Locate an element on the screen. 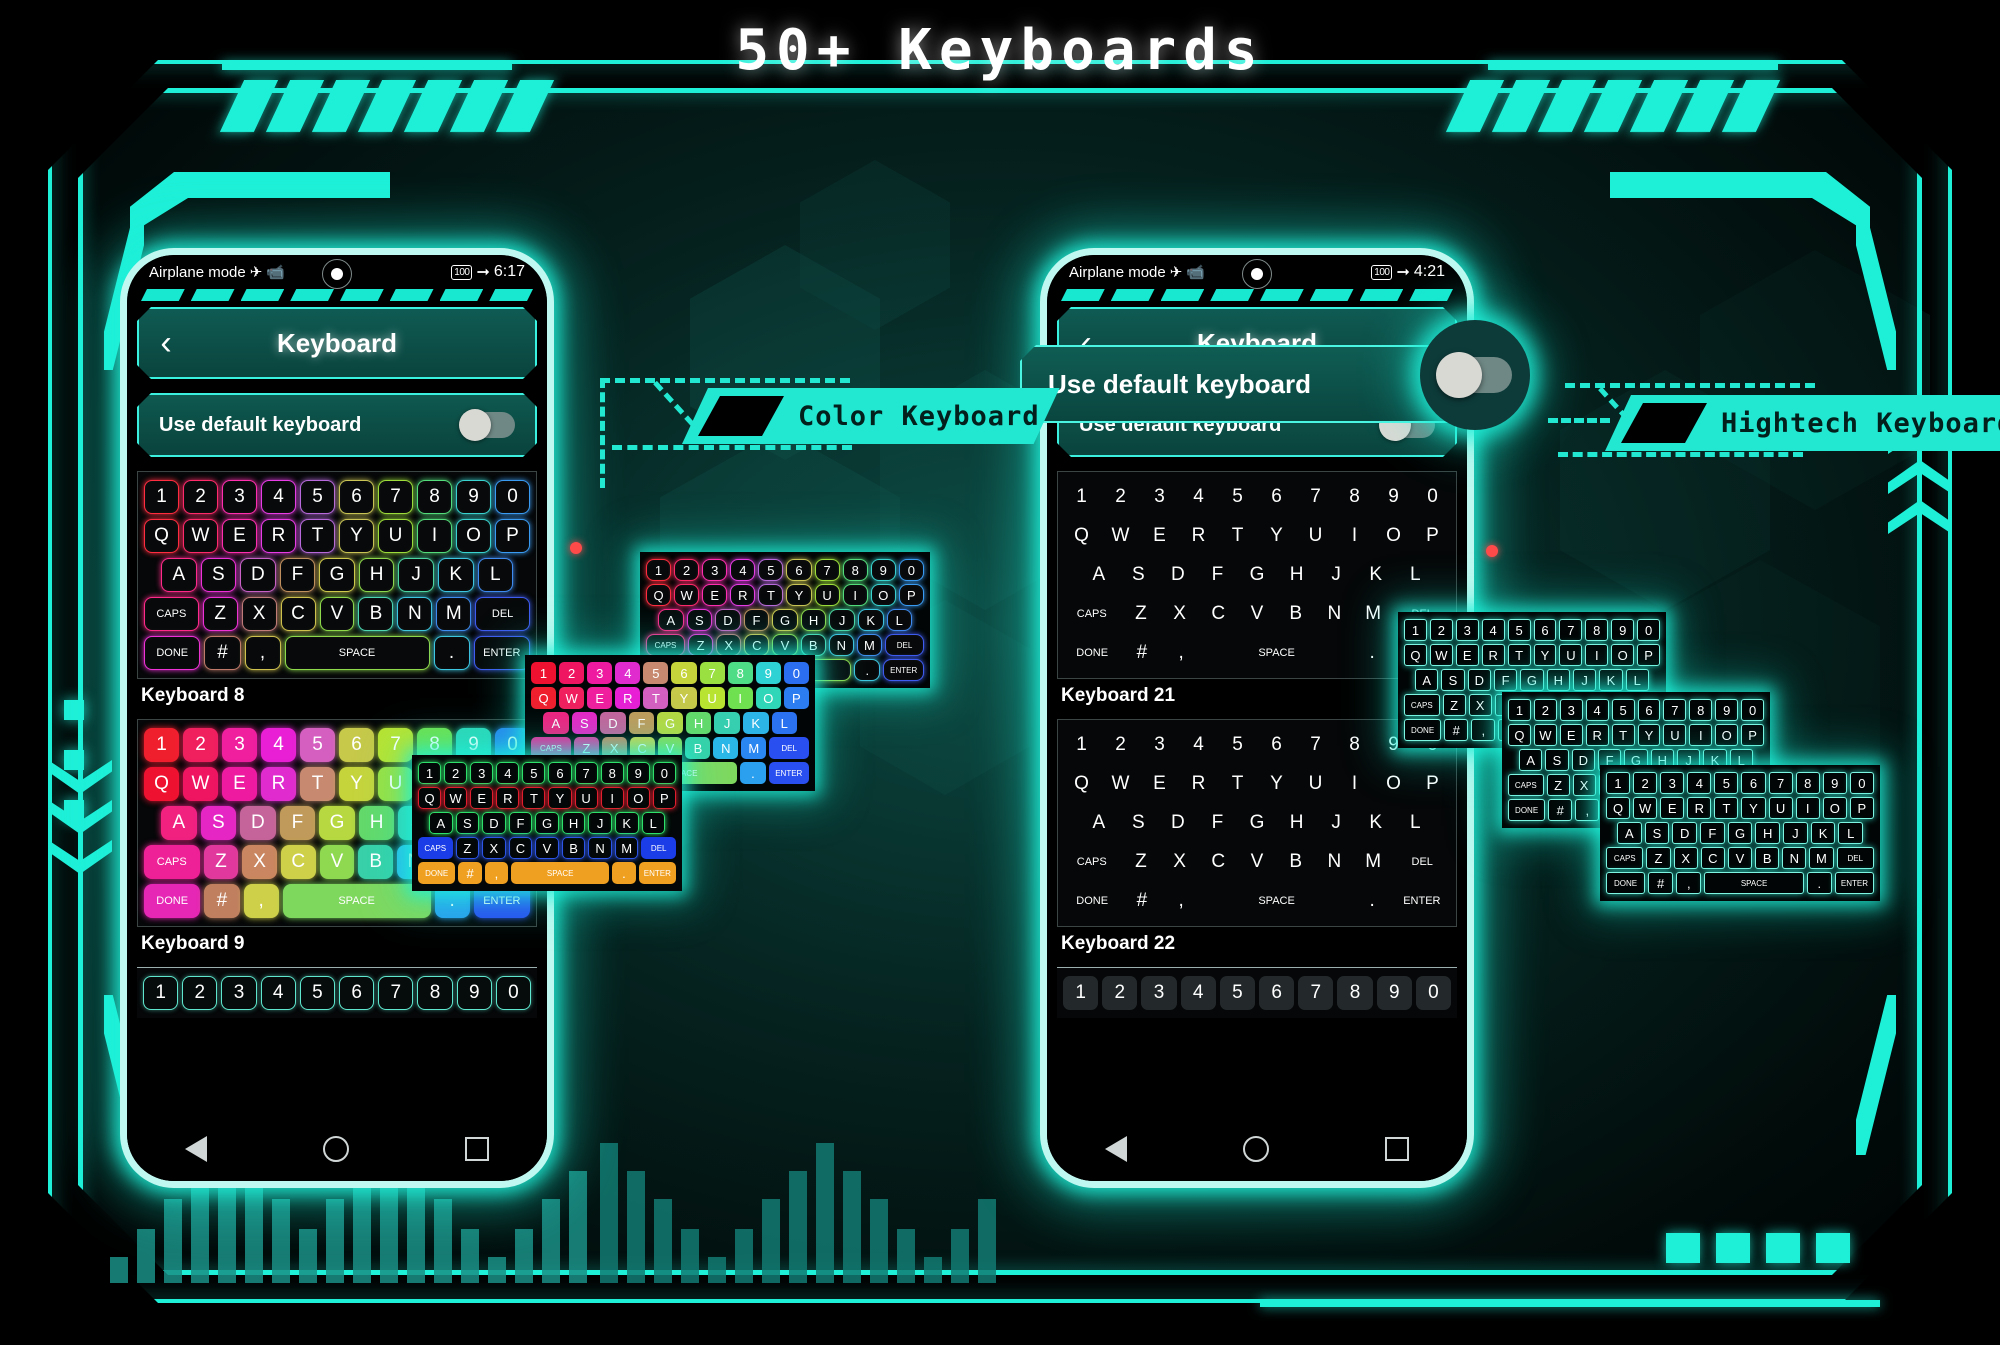 The image size is (2000, 1345). key-hash: # is located at coordinates (222, 901).